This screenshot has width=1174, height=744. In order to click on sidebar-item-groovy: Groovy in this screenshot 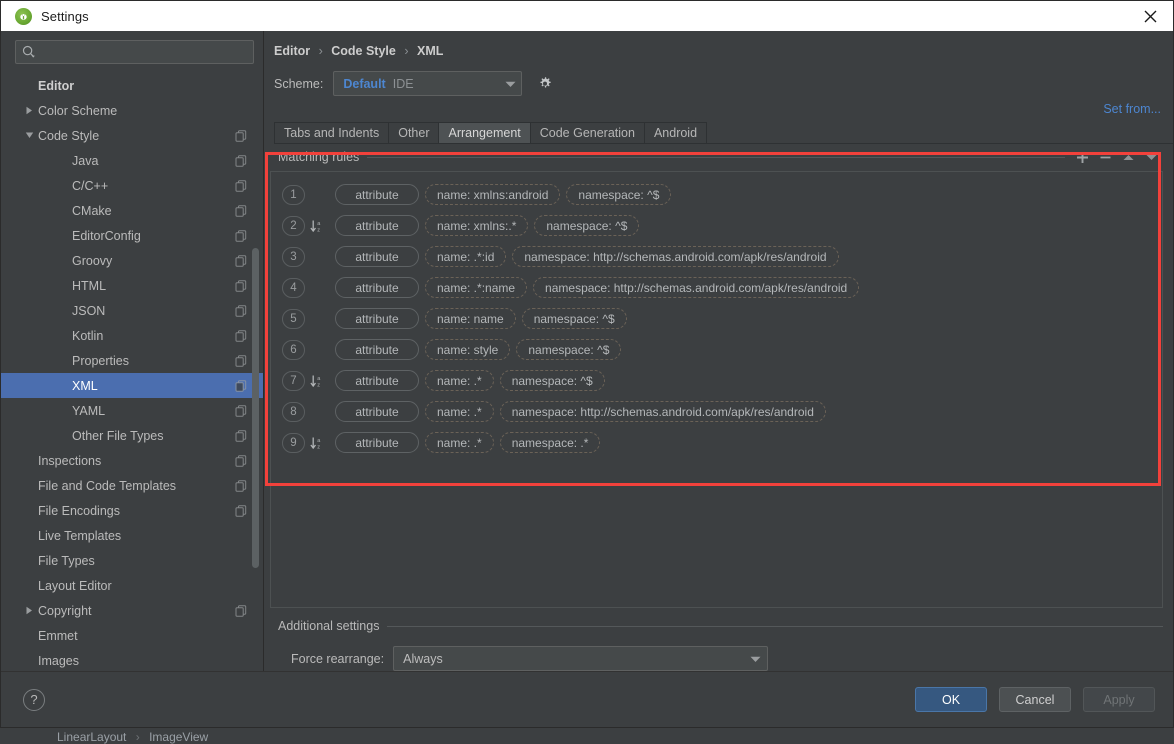, I will do `click(132, 260)`.